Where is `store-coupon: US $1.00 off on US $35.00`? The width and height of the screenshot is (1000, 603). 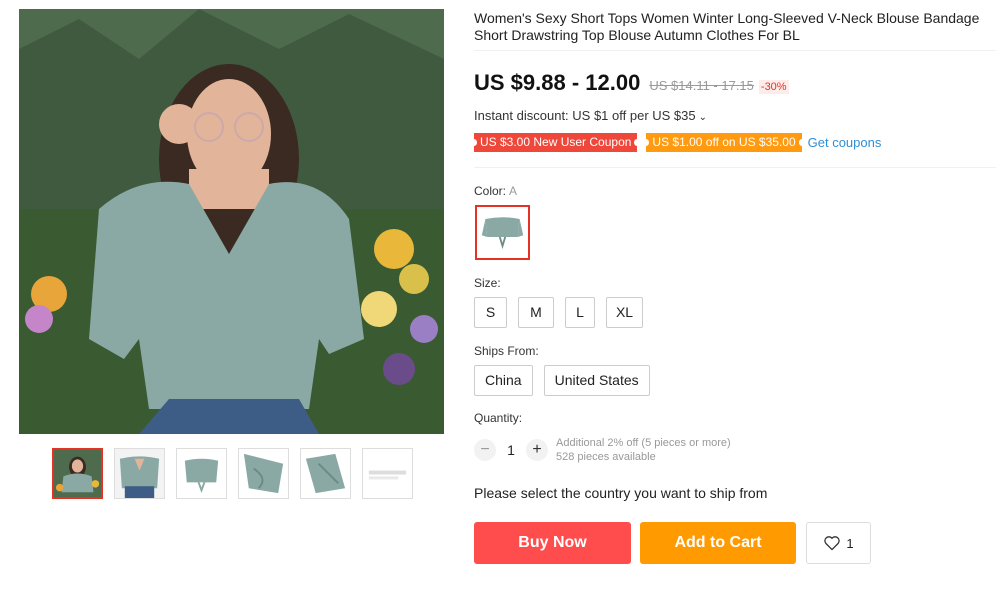
store-coupon: US $1.00 off on US $35.00 is located at coordinates (724, 142).